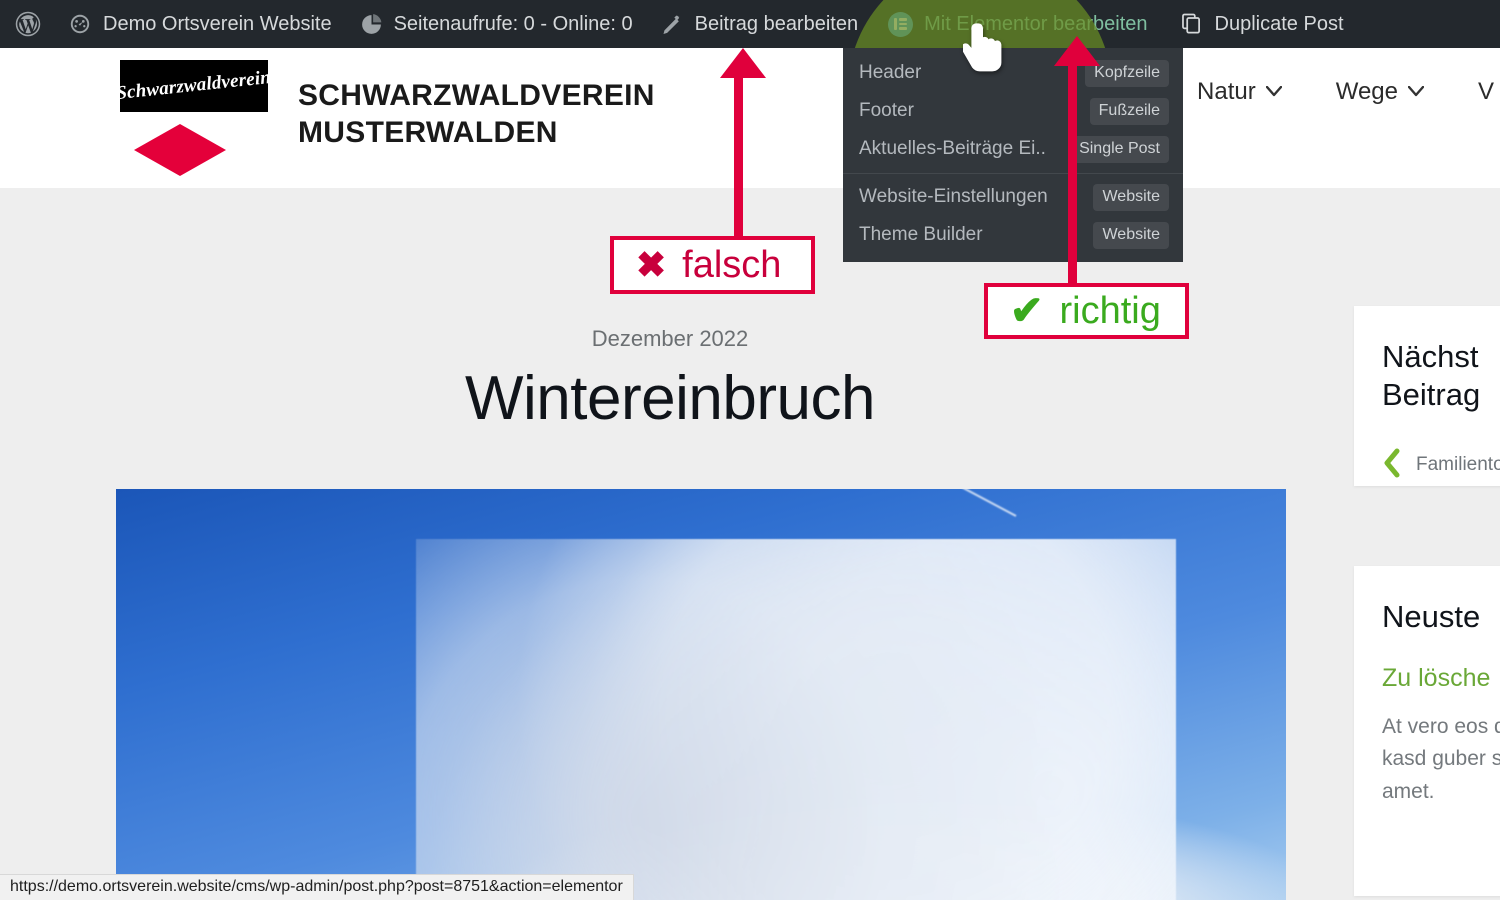 This screenshot has height=900, width=1500. I want to click on widget-next-post: Nächst Beitrag Familiento, so click(1427, 396).